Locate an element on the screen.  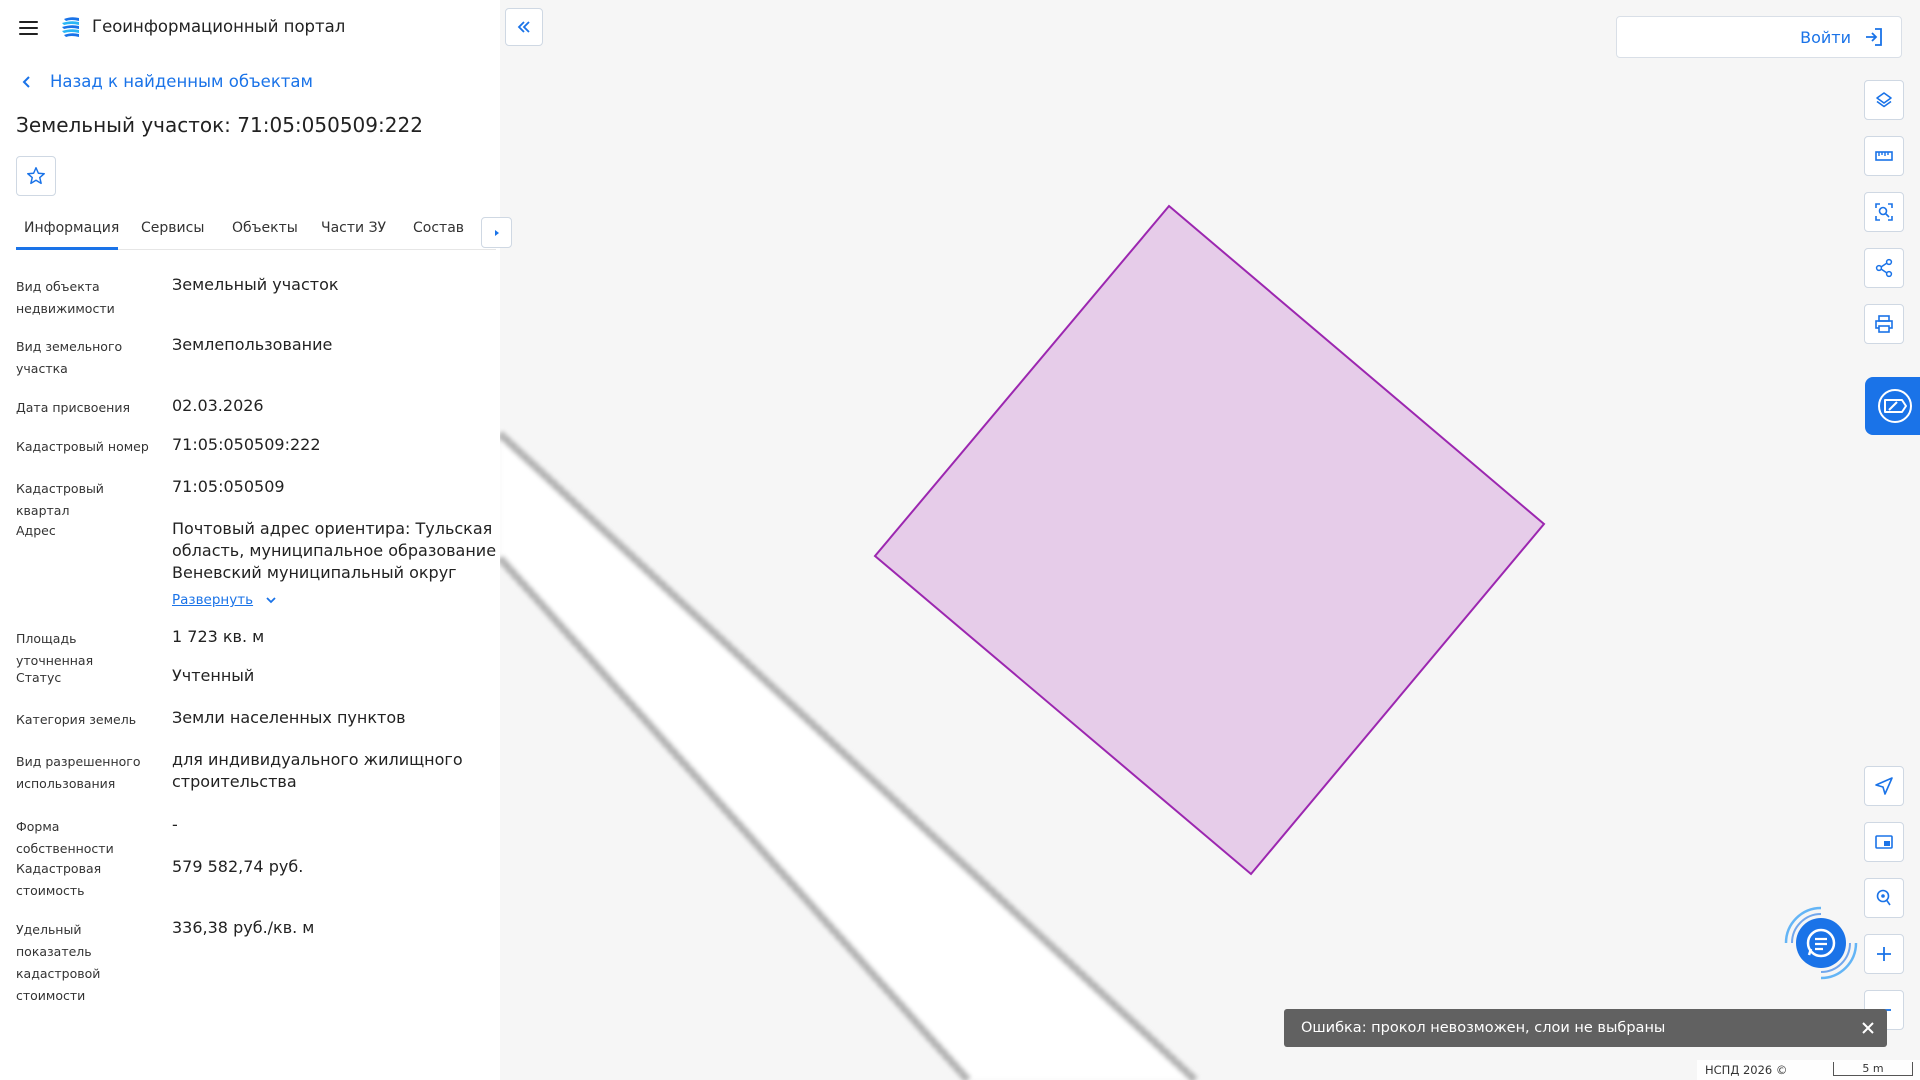
prop-label-area: Площадь уточненная is located at coordinates (55, 649).